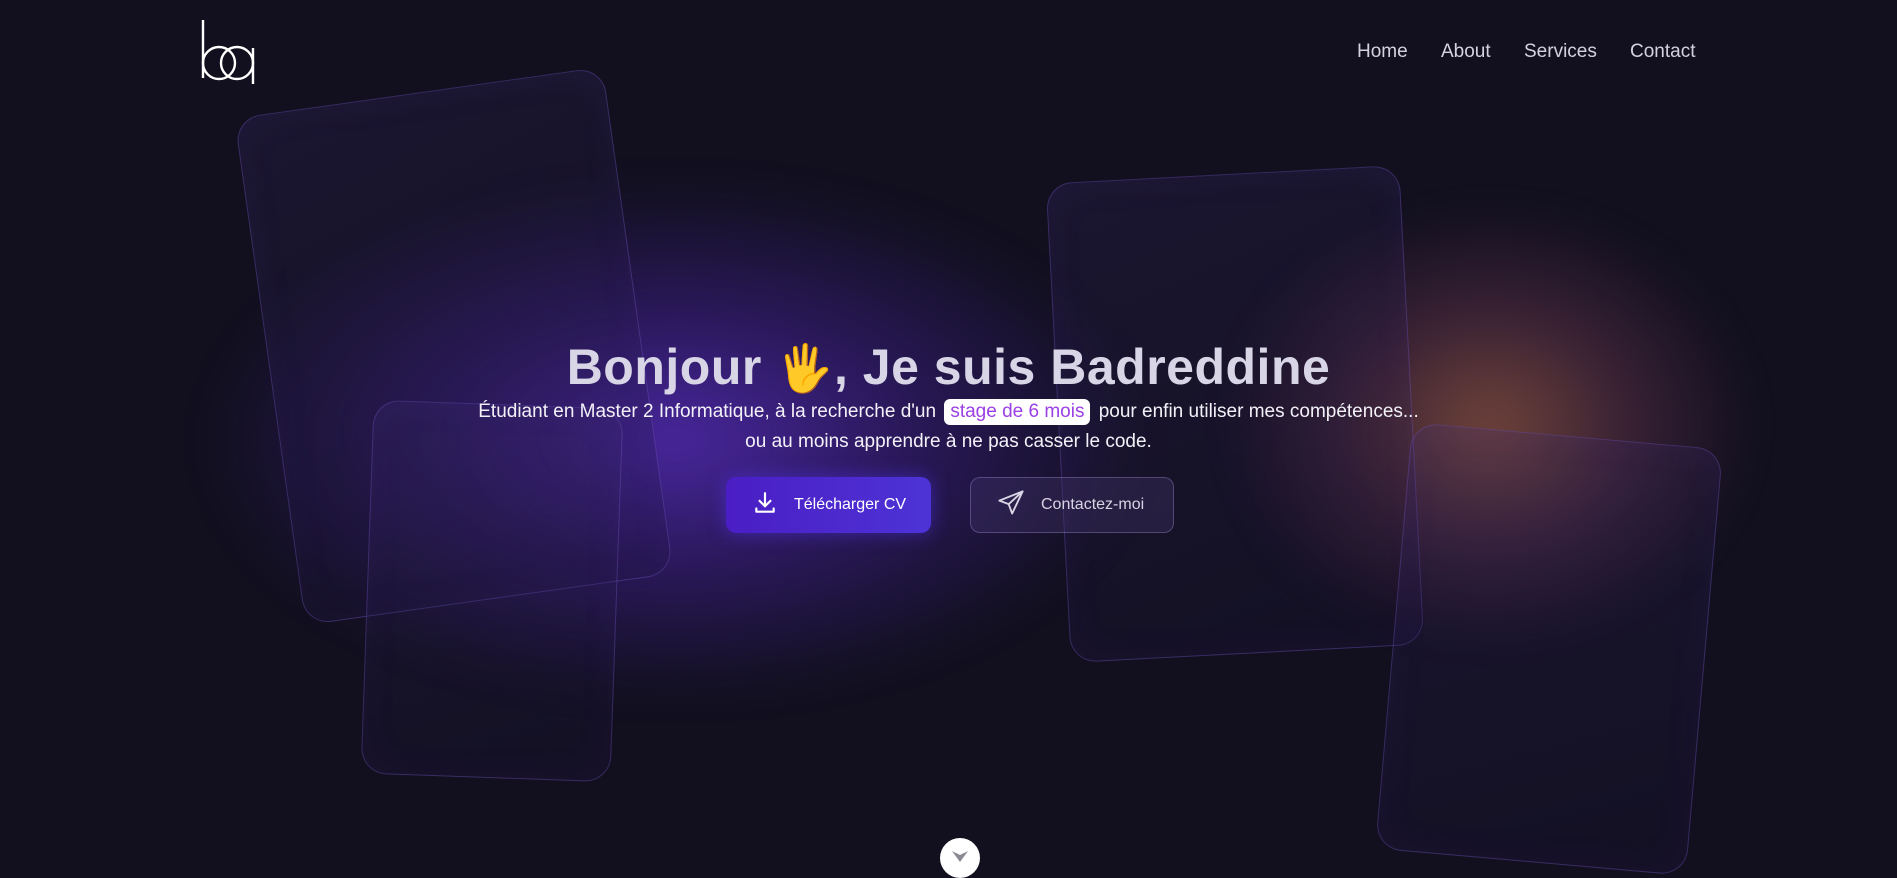  I want to click on internship-highlight: stage de 6 mois, so click(1017, 412).